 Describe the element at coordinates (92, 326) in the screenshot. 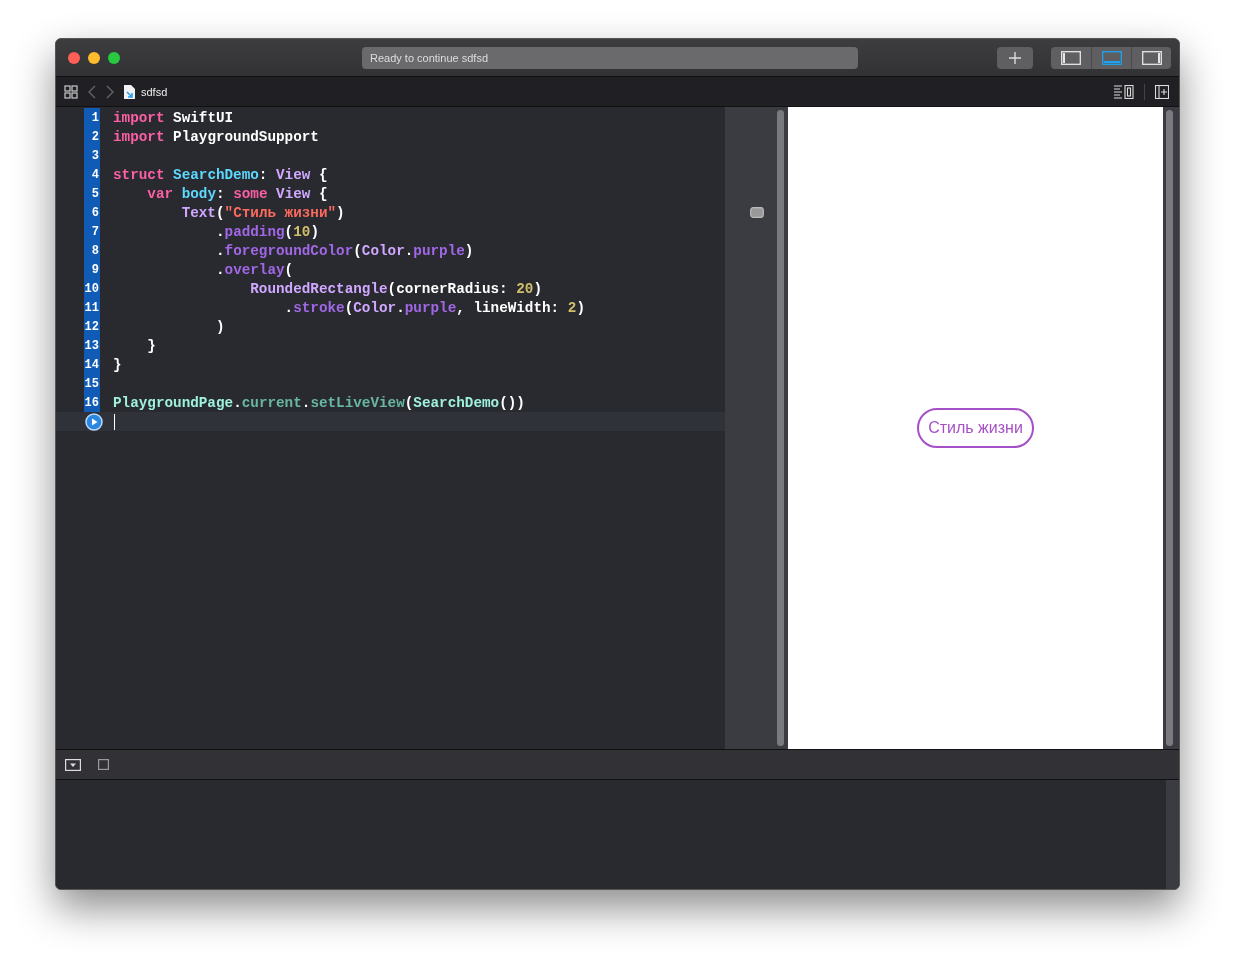

I see `line-number: 12` at that location.